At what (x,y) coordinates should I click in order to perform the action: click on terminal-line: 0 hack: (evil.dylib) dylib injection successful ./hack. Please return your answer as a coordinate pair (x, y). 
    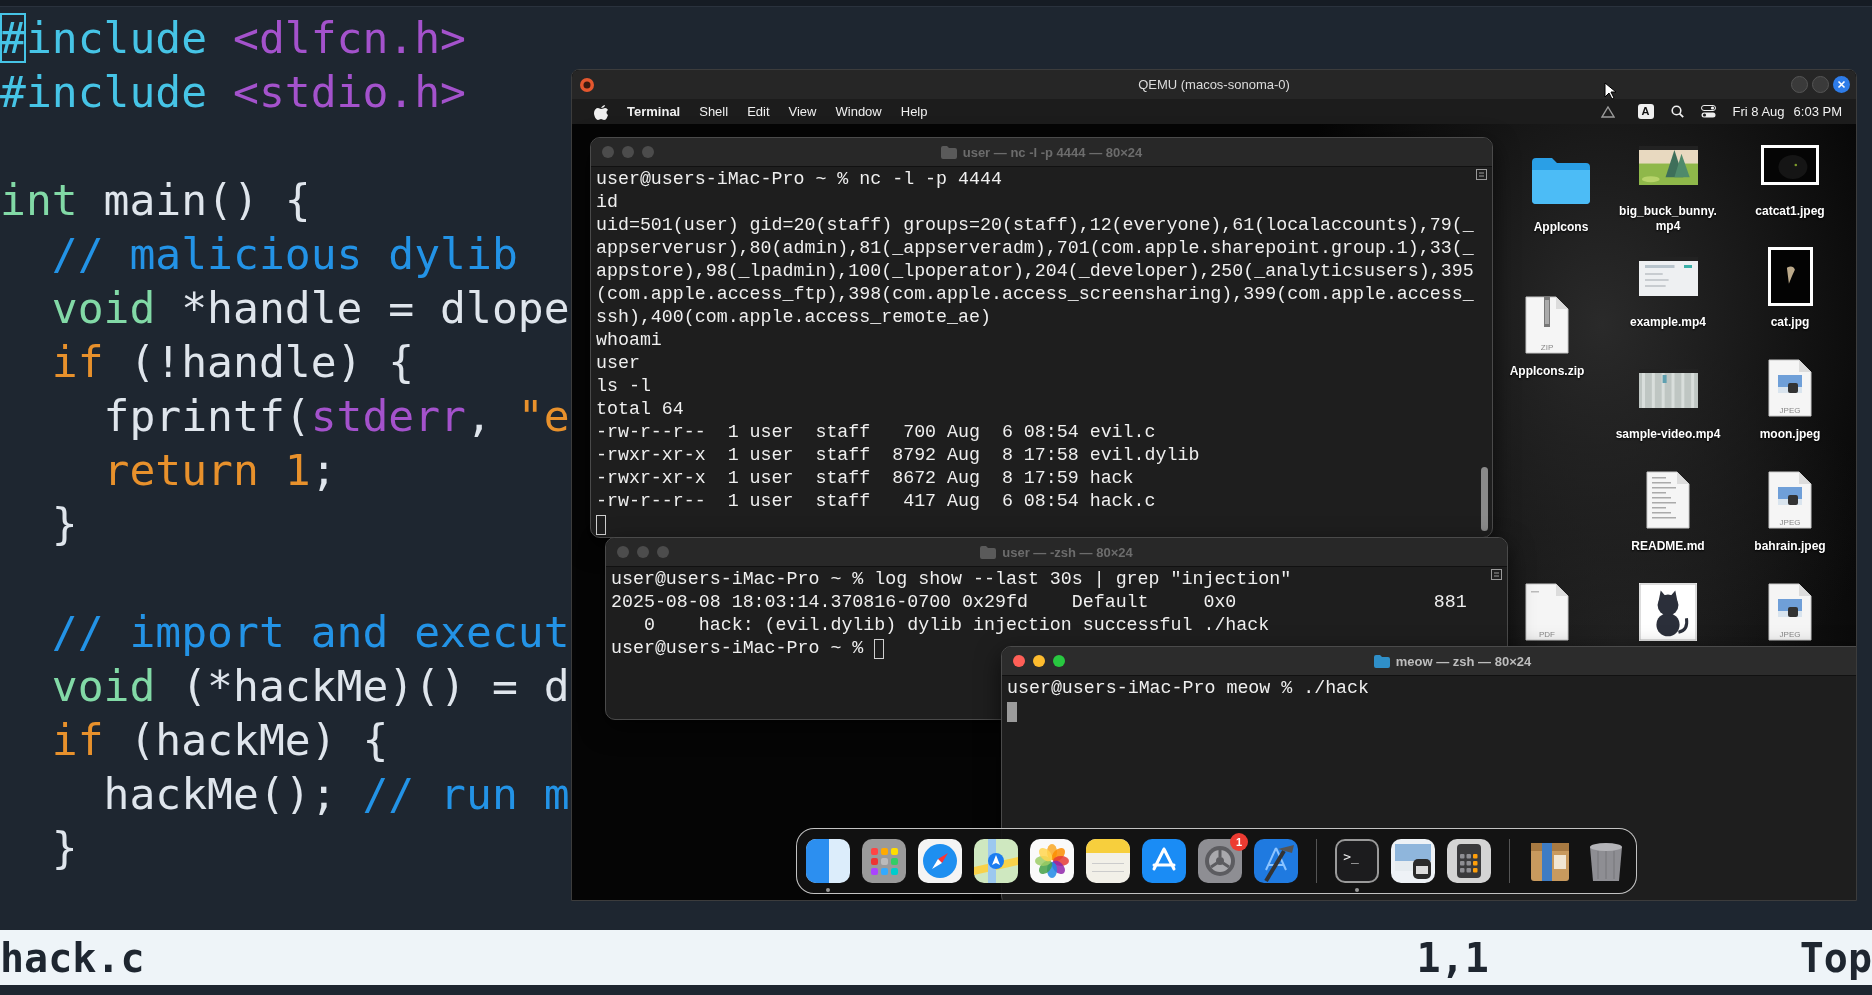
    Looking at the image, I should click on (956, 625).